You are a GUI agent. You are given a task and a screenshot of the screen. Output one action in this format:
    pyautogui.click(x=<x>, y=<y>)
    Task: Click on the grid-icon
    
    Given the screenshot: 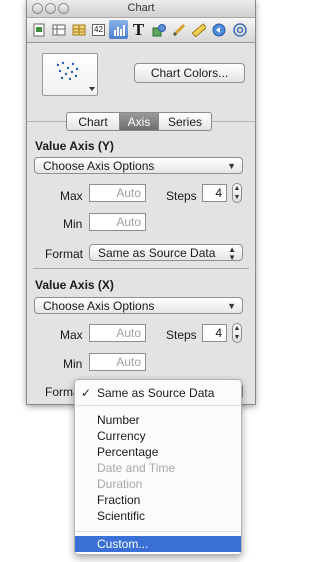 What is the action you would take?
    pyautogui.click(x=58, y=29)
    